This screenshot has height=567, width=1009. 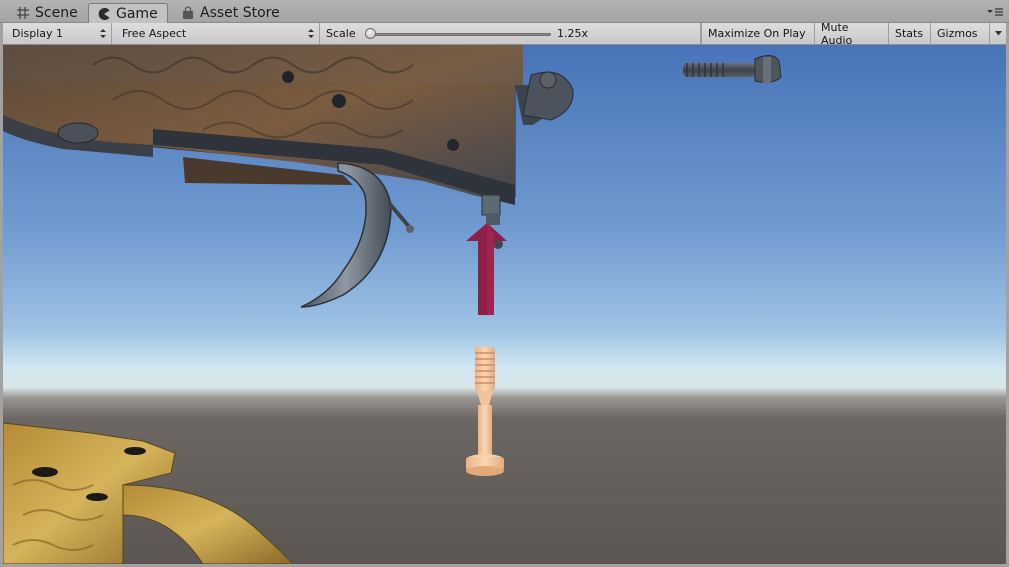 I want to click on scale-value: 1.25x, so click(x=573, y=33).